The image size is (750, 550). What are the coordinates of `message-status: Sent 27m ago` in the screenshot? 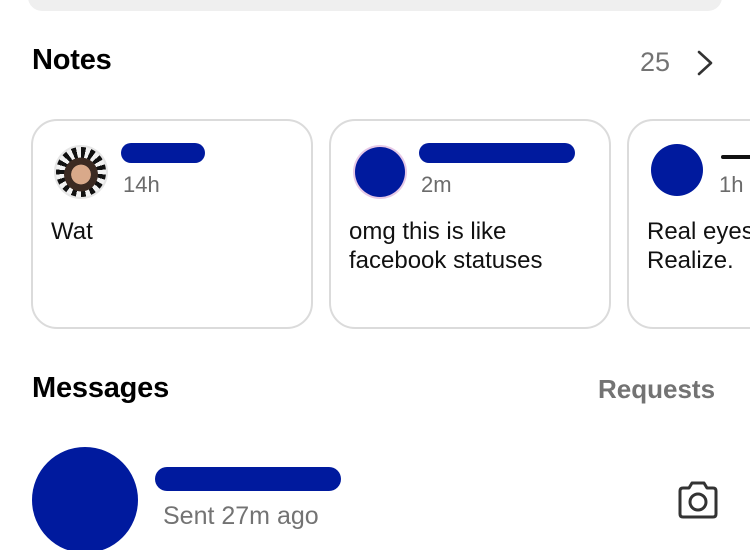 It's located at (241, 516).